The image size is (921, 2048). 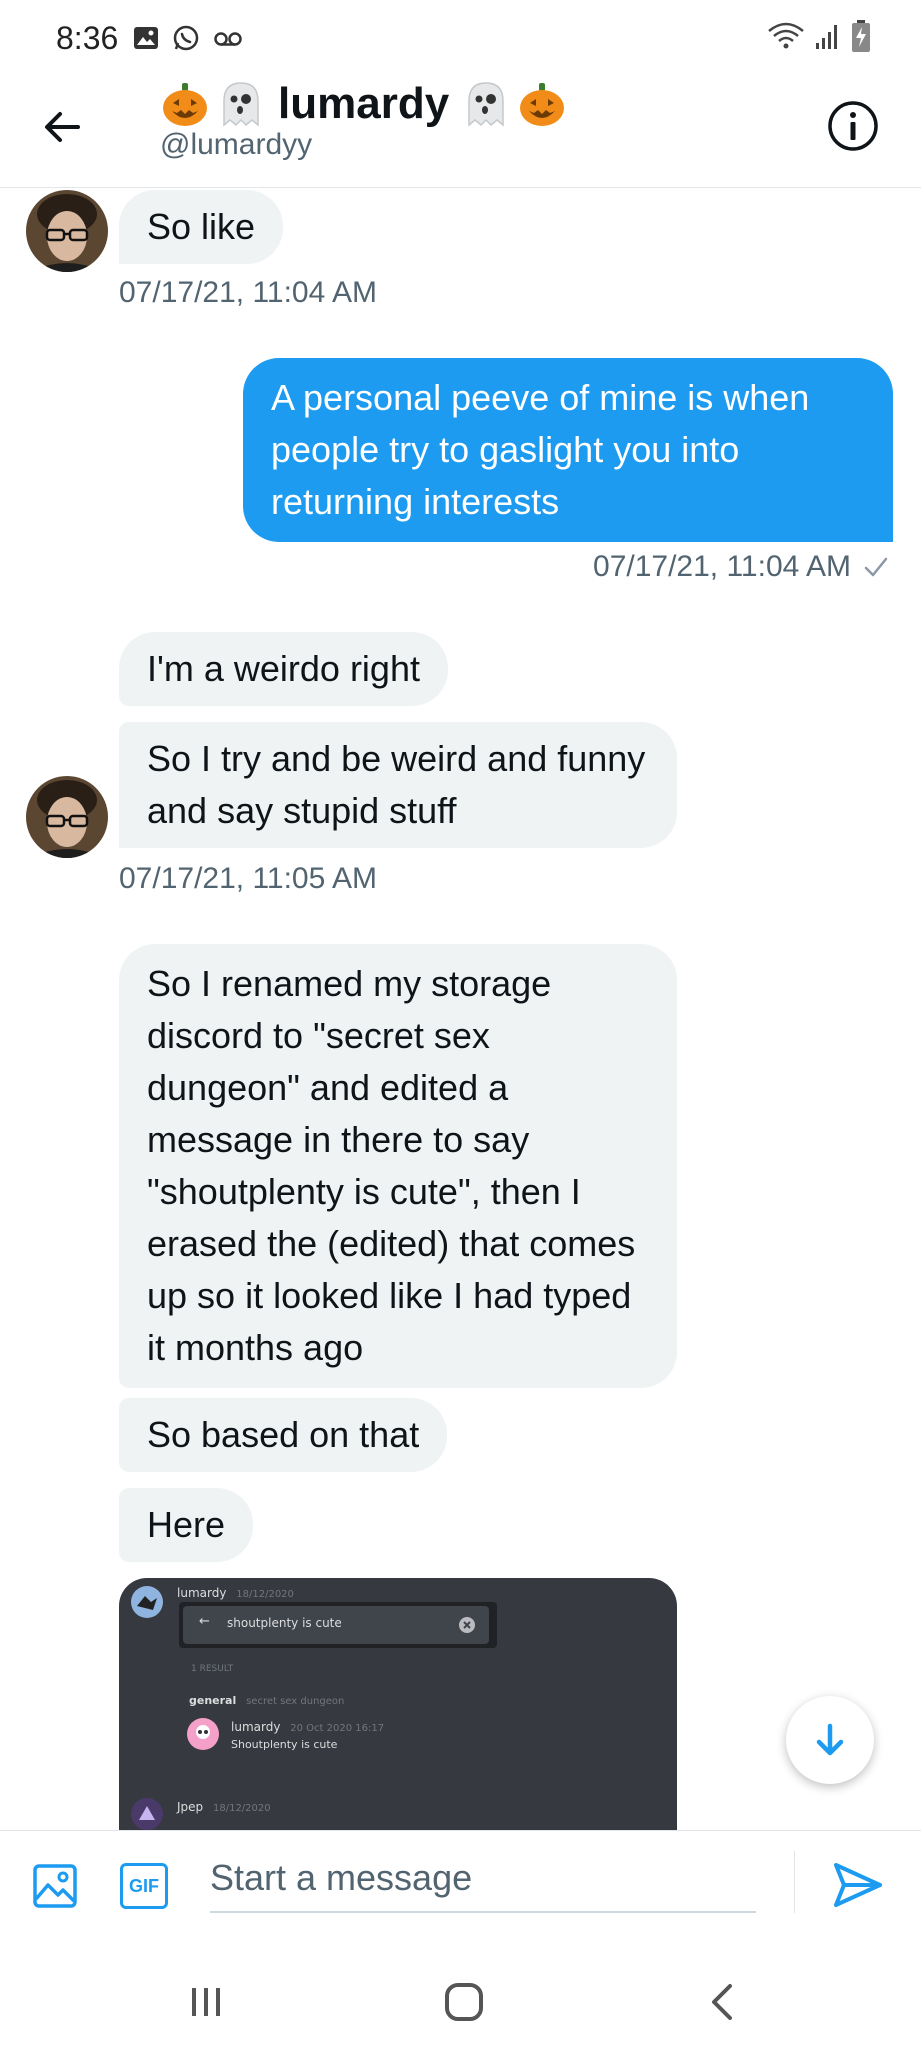 What do you see at coordinates (213, 1700) in the screenshot?
I see `discord-channel: general` at bounding box center [213, 1700].